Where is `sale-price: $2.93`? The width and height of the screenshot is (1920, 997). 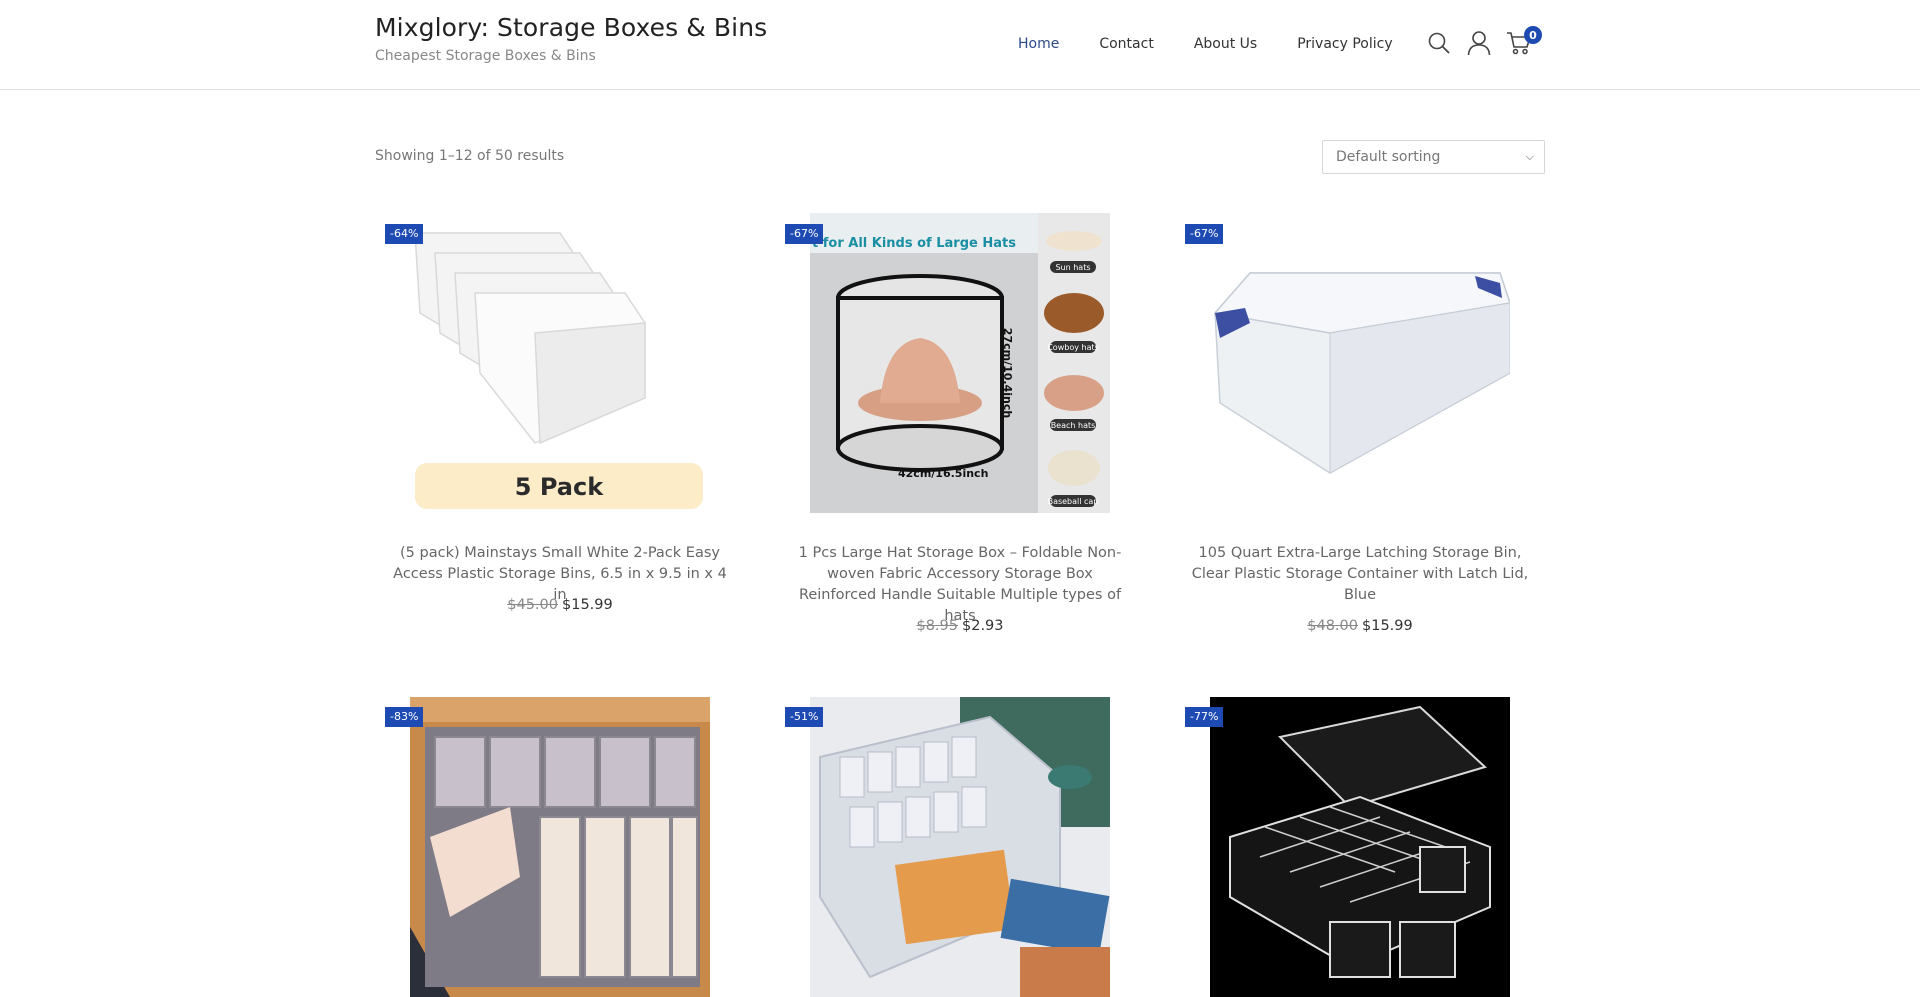 sale-price: $2.93 is located at coordinates (983, 626).